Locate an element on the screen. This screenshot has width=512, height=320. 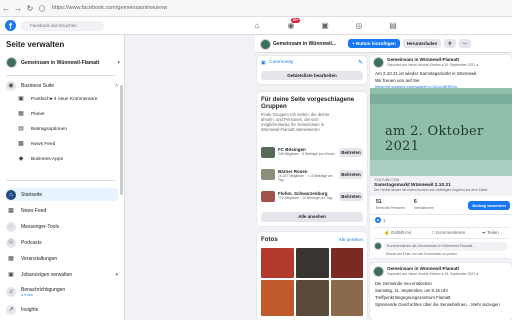
download-button: Herunterladen is located at coordinates (422, 43).